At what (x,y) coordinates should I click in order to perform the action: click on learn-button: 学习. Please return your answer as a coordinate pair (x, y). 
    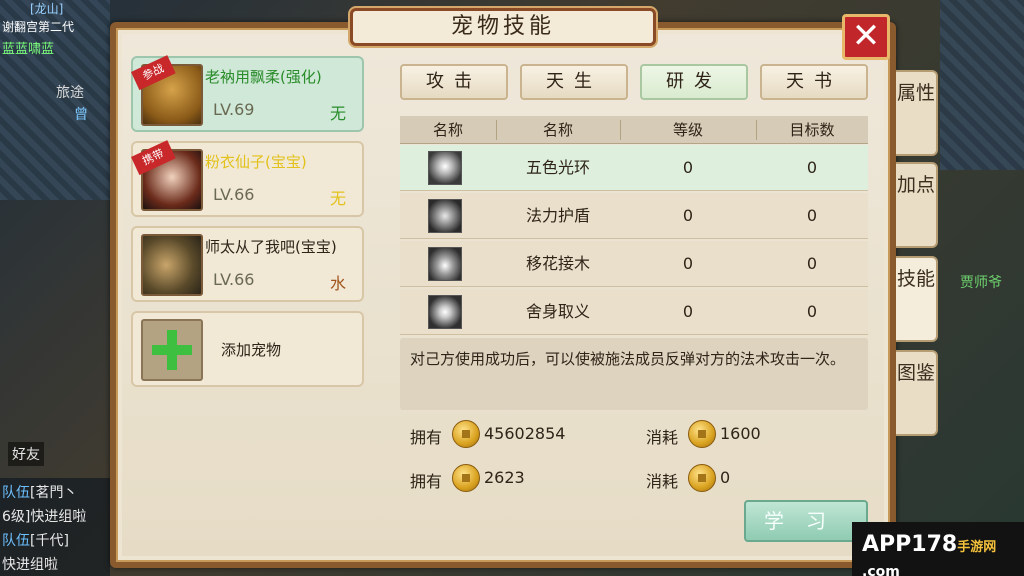
    Looking at the image, I should click on (806, 521).